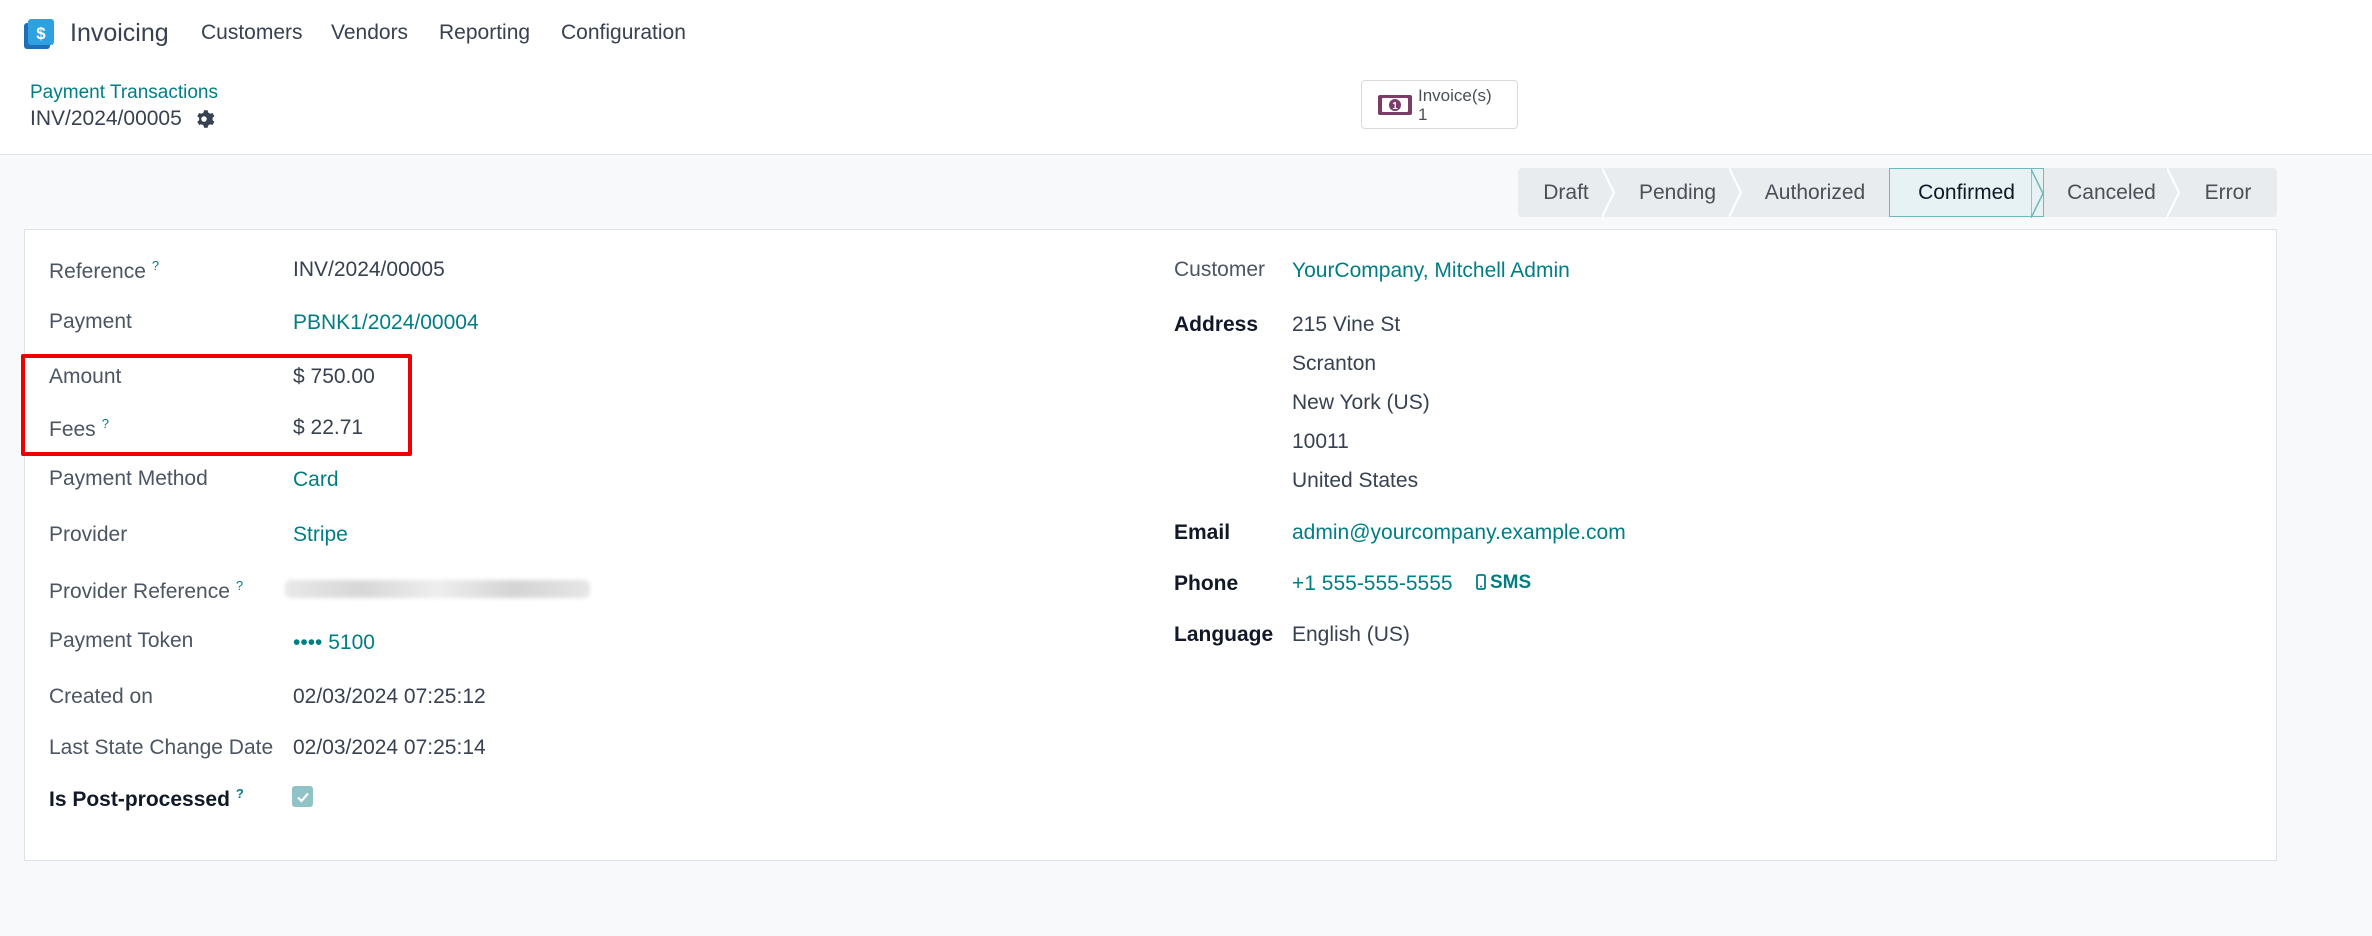 The image size is (2372, 936). What do you see at coordinates (1481, 582) in the screenshot?
I see `mobile-phone-icon` at bounding box center [1481, 582].